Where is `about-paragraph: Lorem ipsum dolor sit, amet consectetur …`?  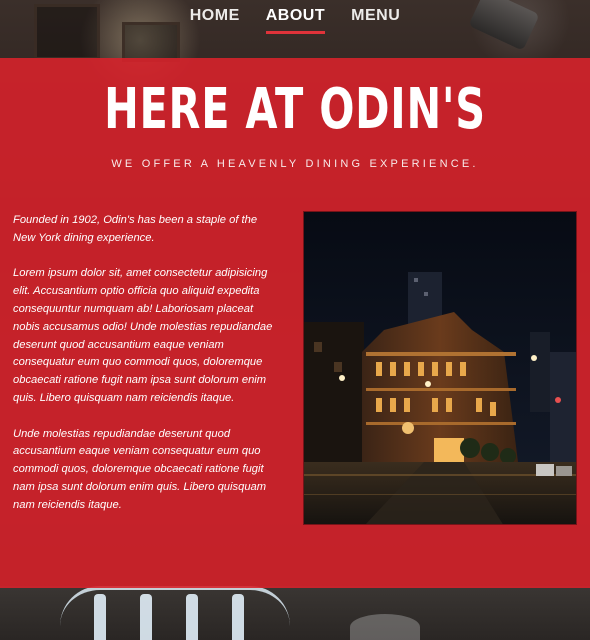
about-paragraph: Lorem ipsum dolor sit, amet consectetur … is located at coordinates (143, 335).